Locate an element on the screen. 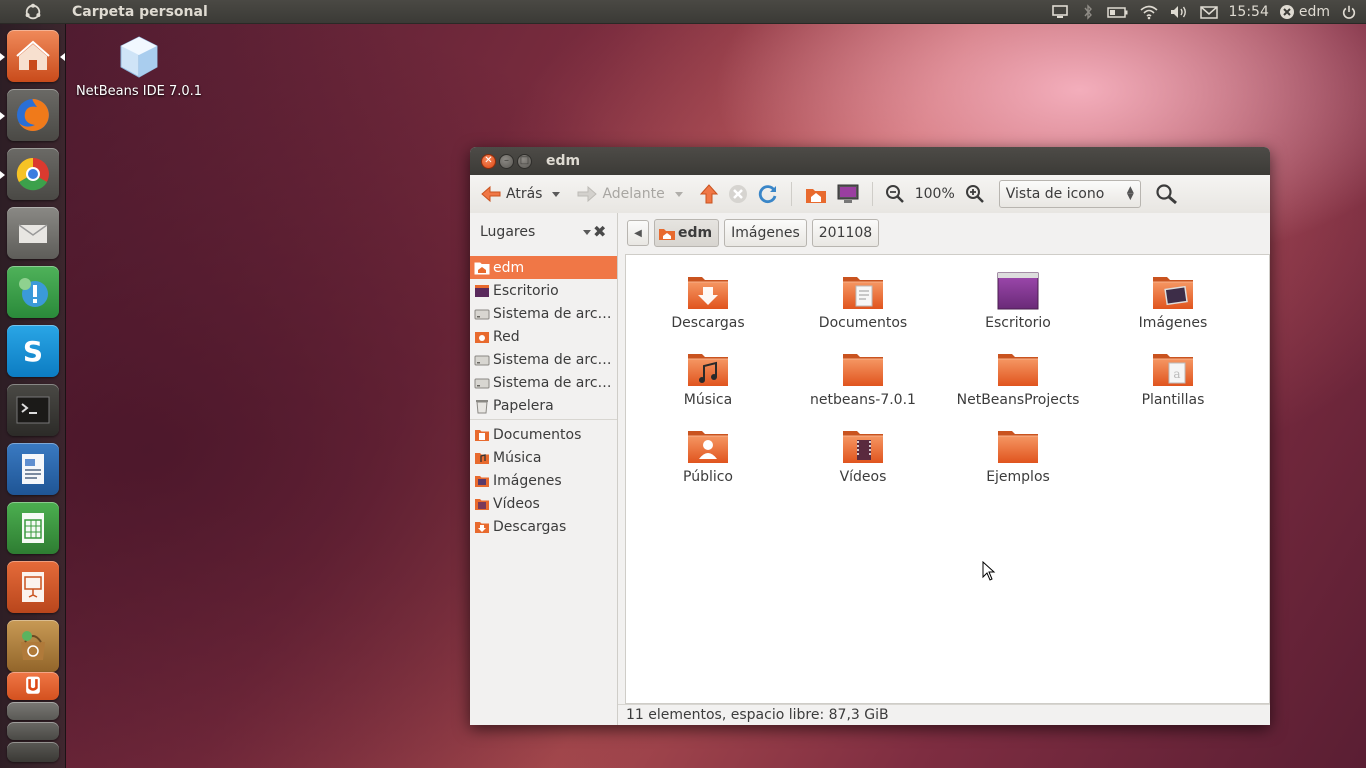 The width and height of the screenshot is (1366, 768). launcher-more-icon is located at coordinates (33, 752).